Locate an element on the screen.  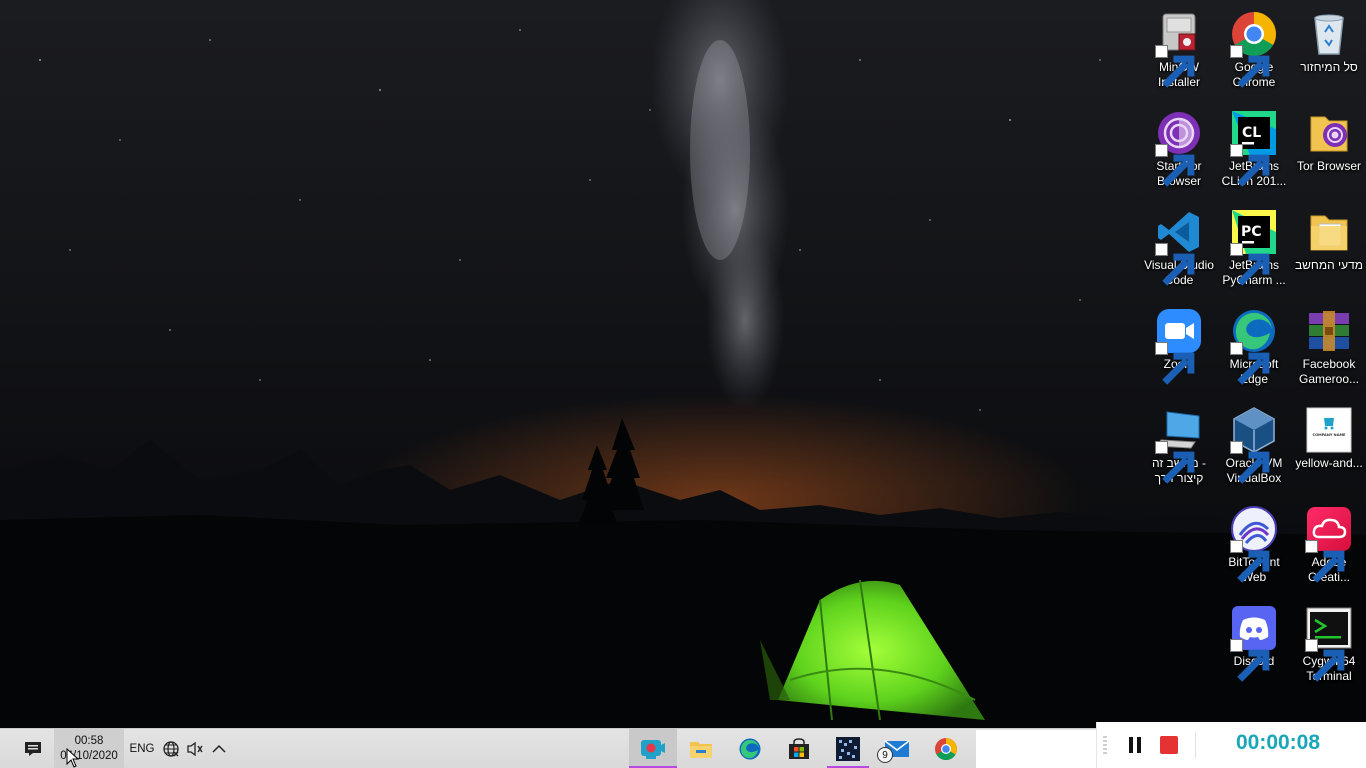
action-center-icon is located at coordinates (33, 749).